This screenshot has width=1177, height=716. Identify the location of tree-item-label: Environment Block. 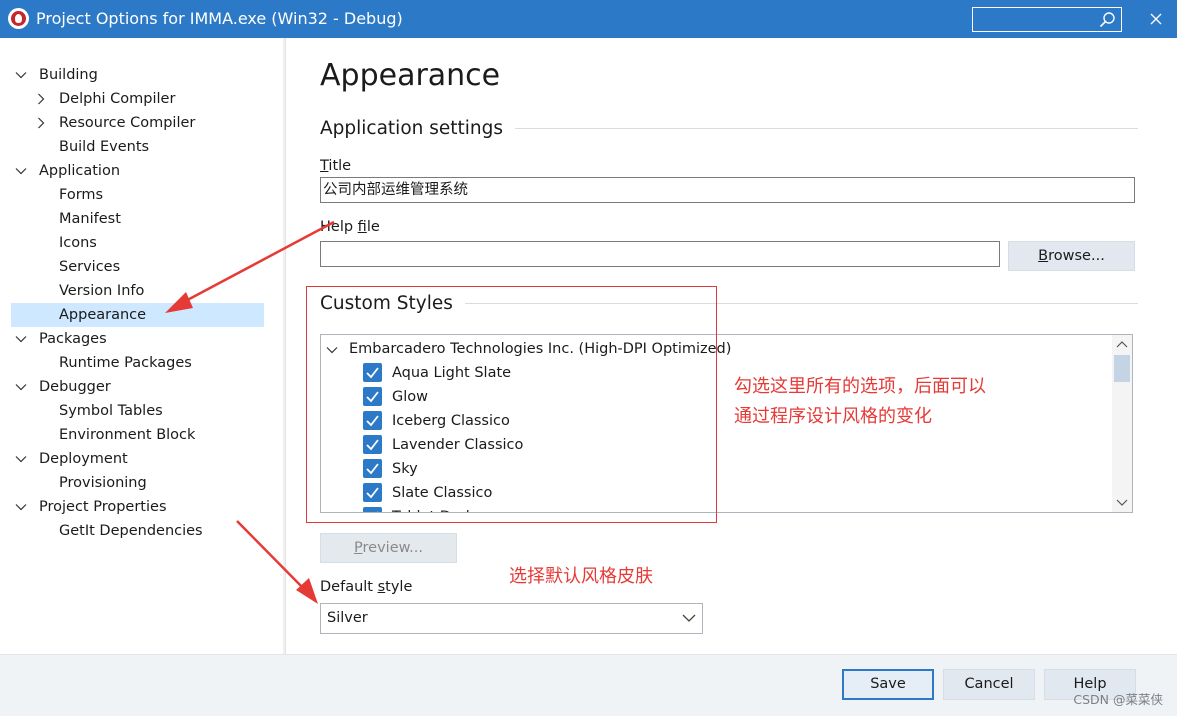
(127, 435).